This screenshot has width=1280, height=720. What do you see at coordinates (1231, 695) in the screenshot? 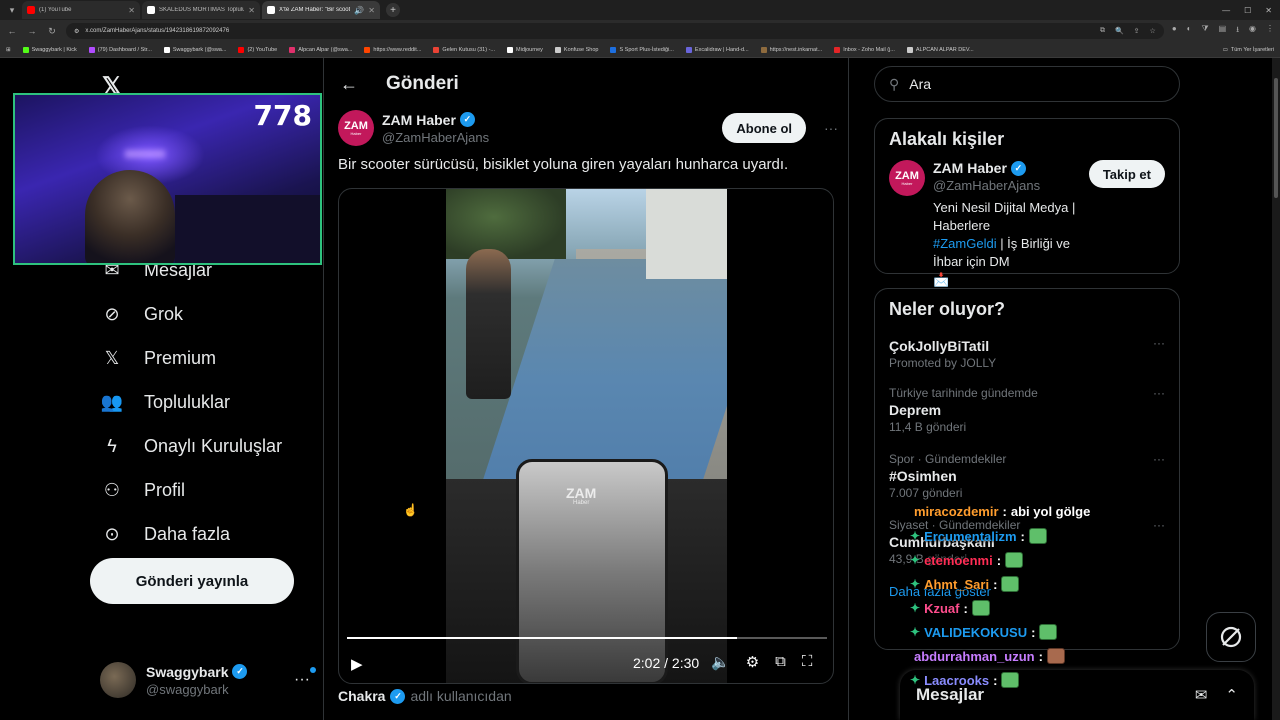
I see `expand-up-icon: ⌃` at bounding box center [1231, 695].